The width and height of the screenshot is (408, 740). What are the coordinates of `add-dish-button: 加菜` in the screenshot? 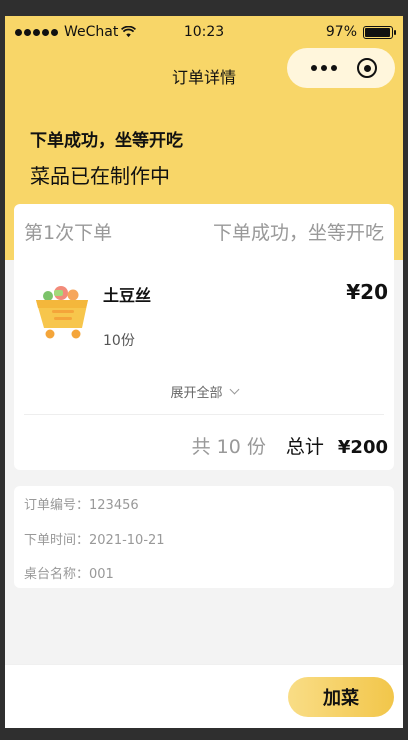 It's located at (341, 697).